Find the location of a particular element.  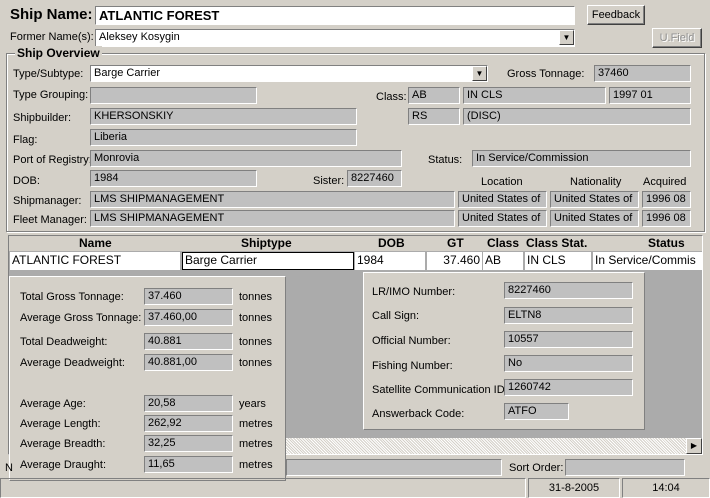

grid-header-row is located at coordinates (355, 243).